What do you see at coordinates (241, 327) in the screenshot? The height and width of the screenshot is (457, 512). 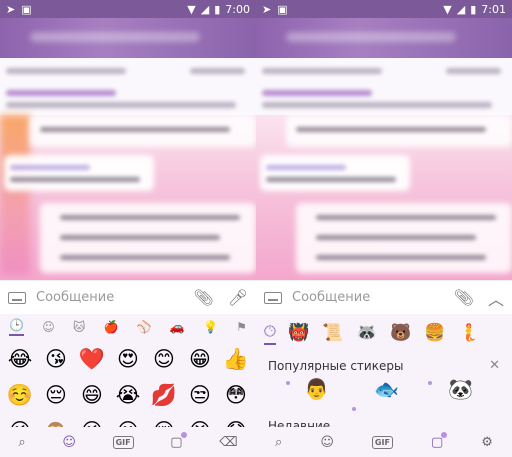 I see `flags-tab: ⚑` at bounding box center [241, 327].